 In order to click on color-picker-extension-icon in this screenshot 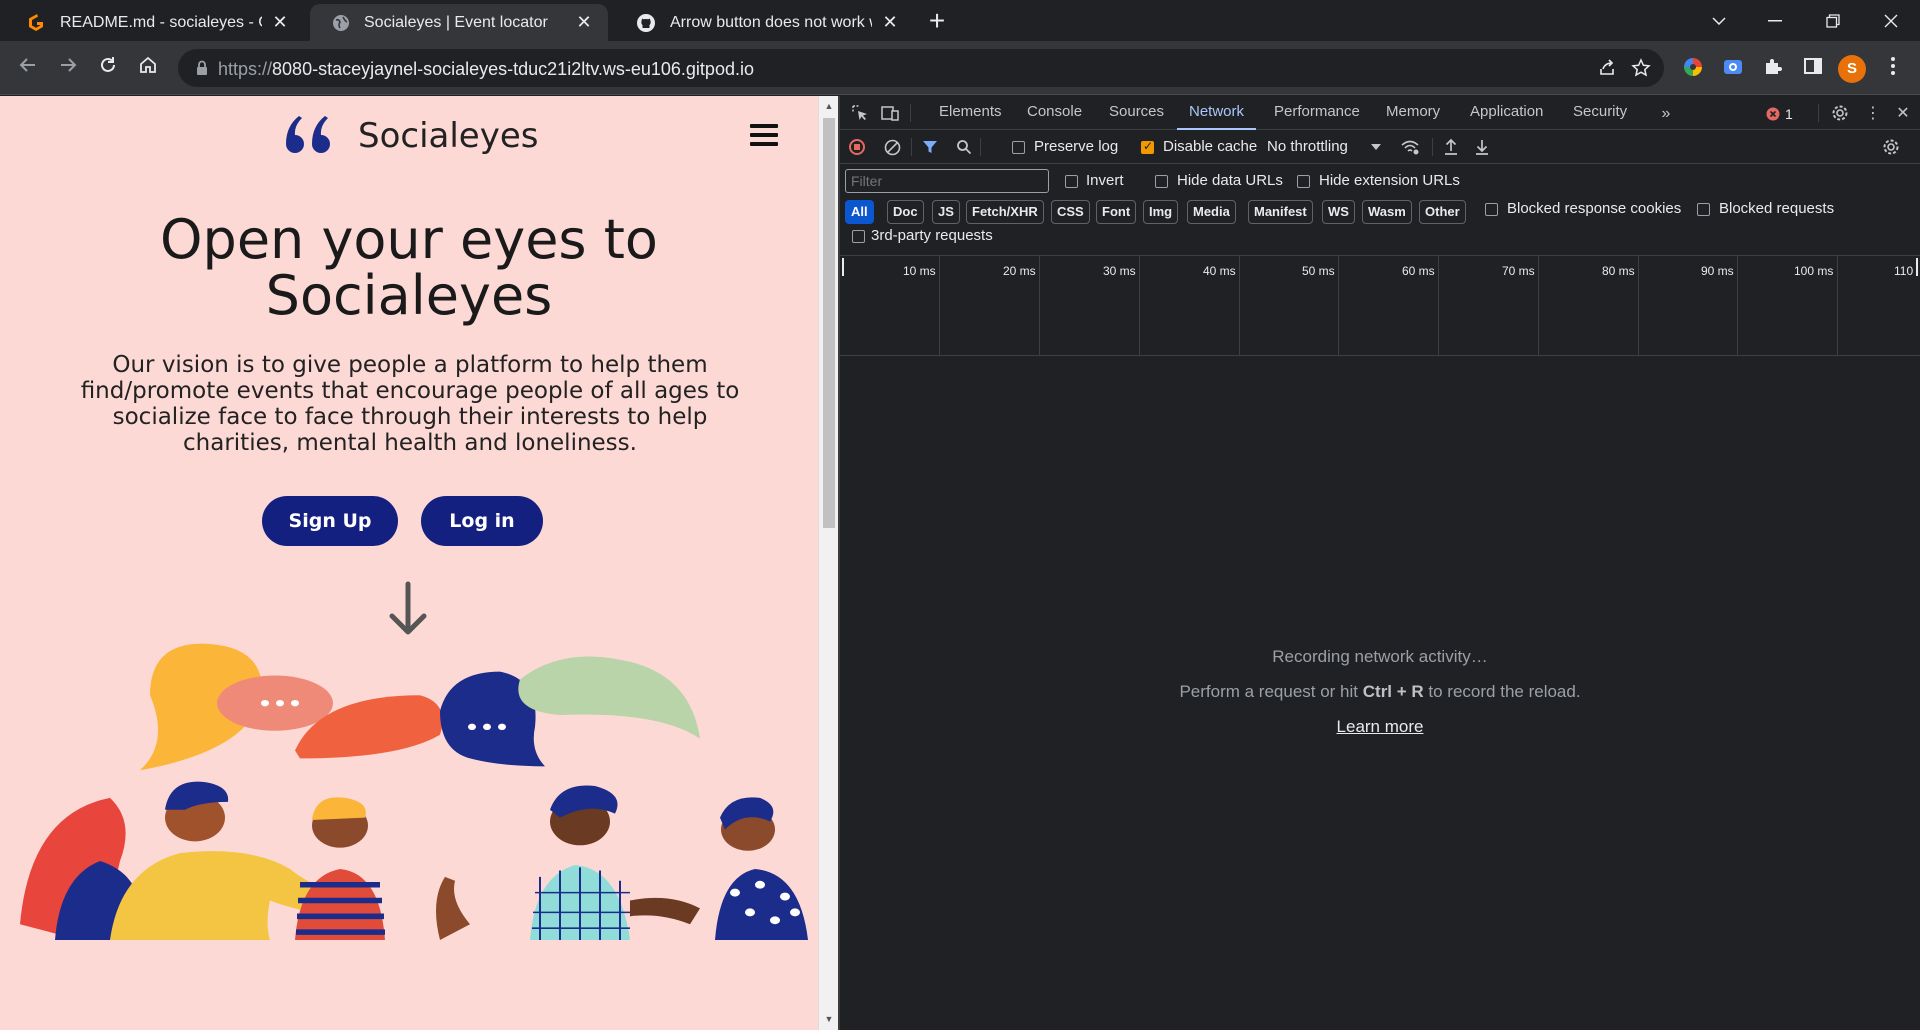, I will do `click(1693, 69)`.